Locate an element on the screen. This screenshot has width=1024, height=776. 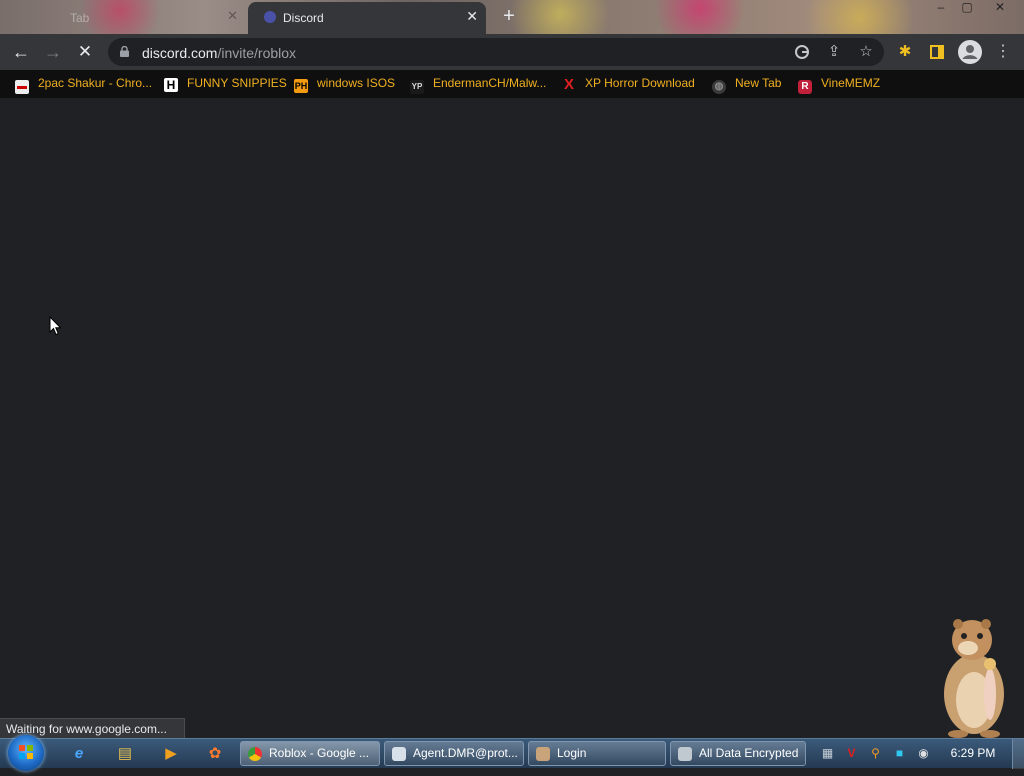
lock-icon is located at coordinates (124, 51).